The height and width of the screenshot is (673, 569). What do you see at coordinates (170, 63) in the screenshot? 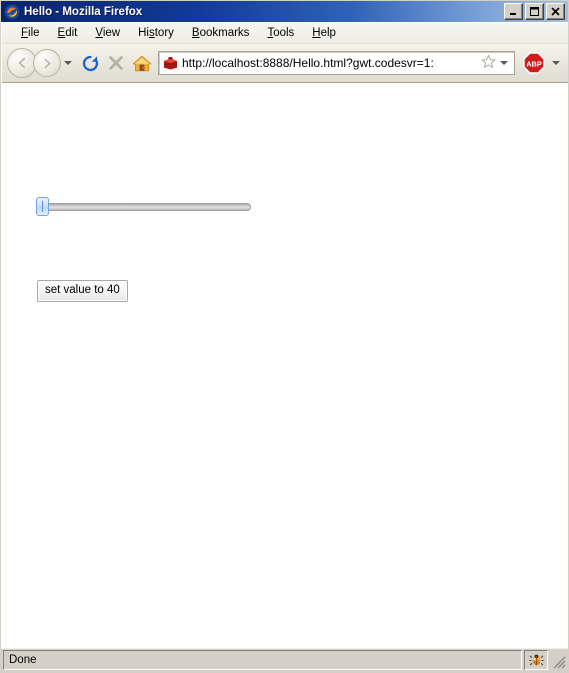
I see `toolbox-favicon-icon` at bounding box center [170, 63].